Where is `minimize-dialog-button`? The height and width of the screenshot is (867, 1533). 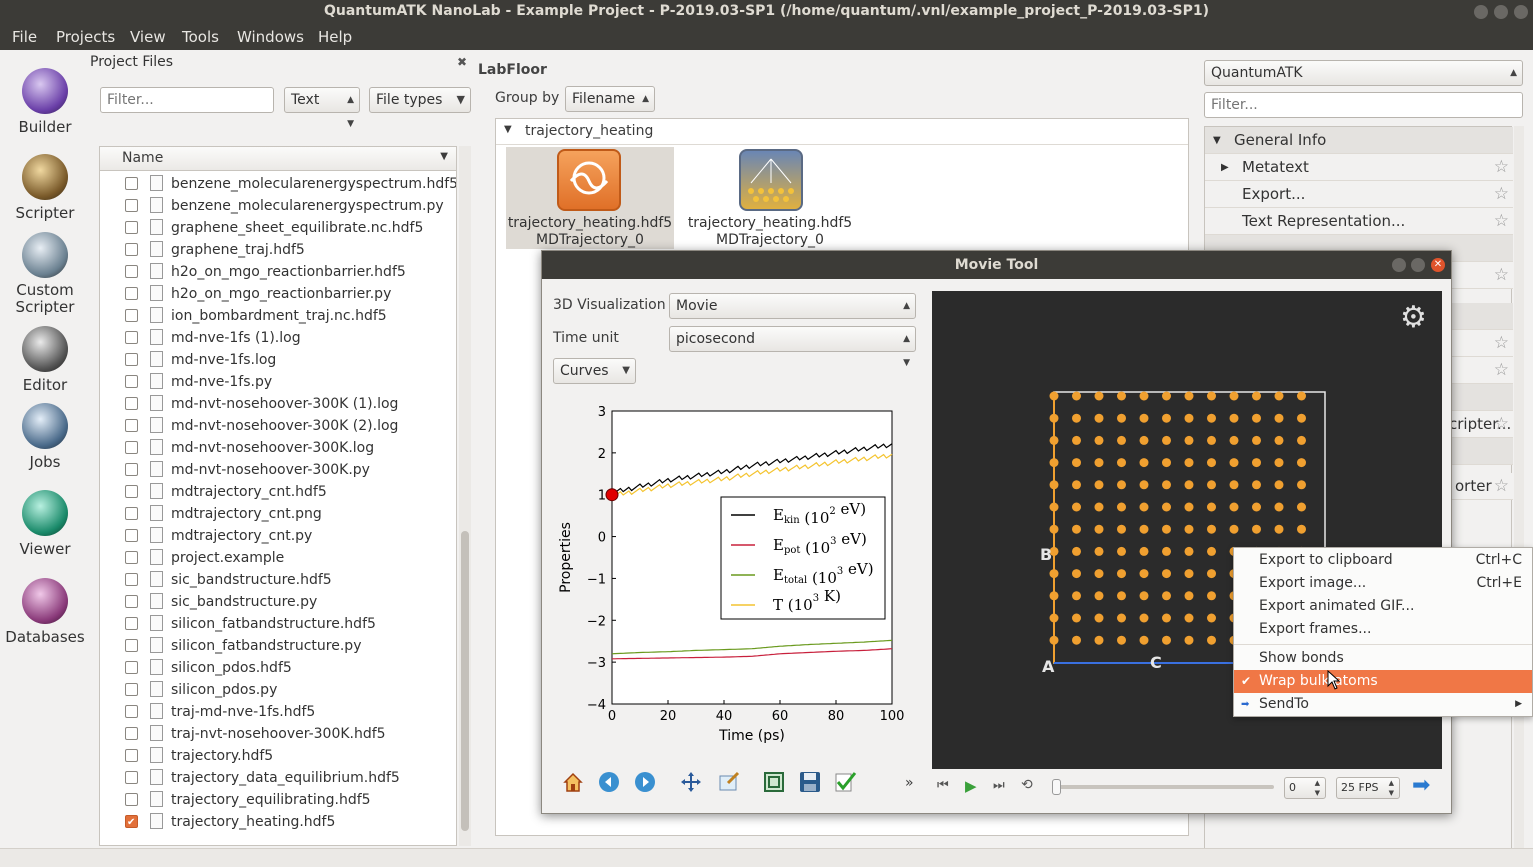 minimize-dialog-button is located at coordinates (1399, 265).